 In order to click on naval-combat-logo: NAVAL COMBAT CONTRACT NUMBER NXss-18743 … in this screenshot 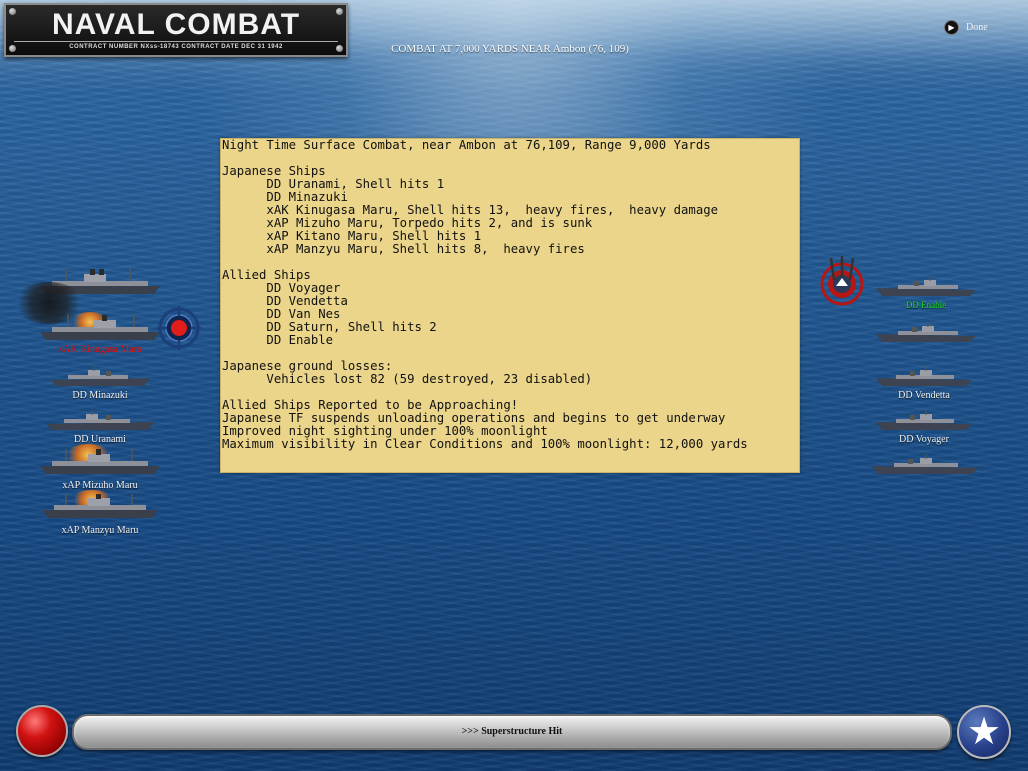, I will do `click(176, 30)`.